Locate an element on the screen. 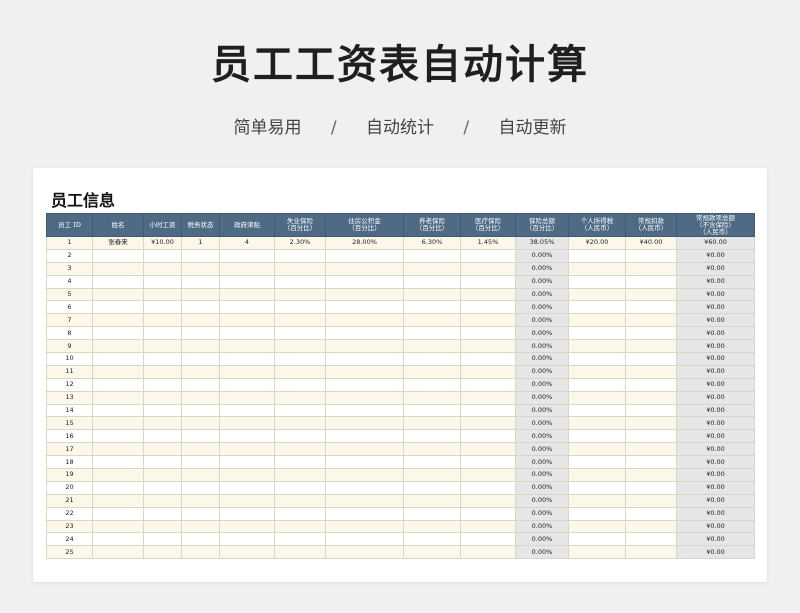 The image size is (800, 613). table-cell: 18 is located at coordinates (69, 462).